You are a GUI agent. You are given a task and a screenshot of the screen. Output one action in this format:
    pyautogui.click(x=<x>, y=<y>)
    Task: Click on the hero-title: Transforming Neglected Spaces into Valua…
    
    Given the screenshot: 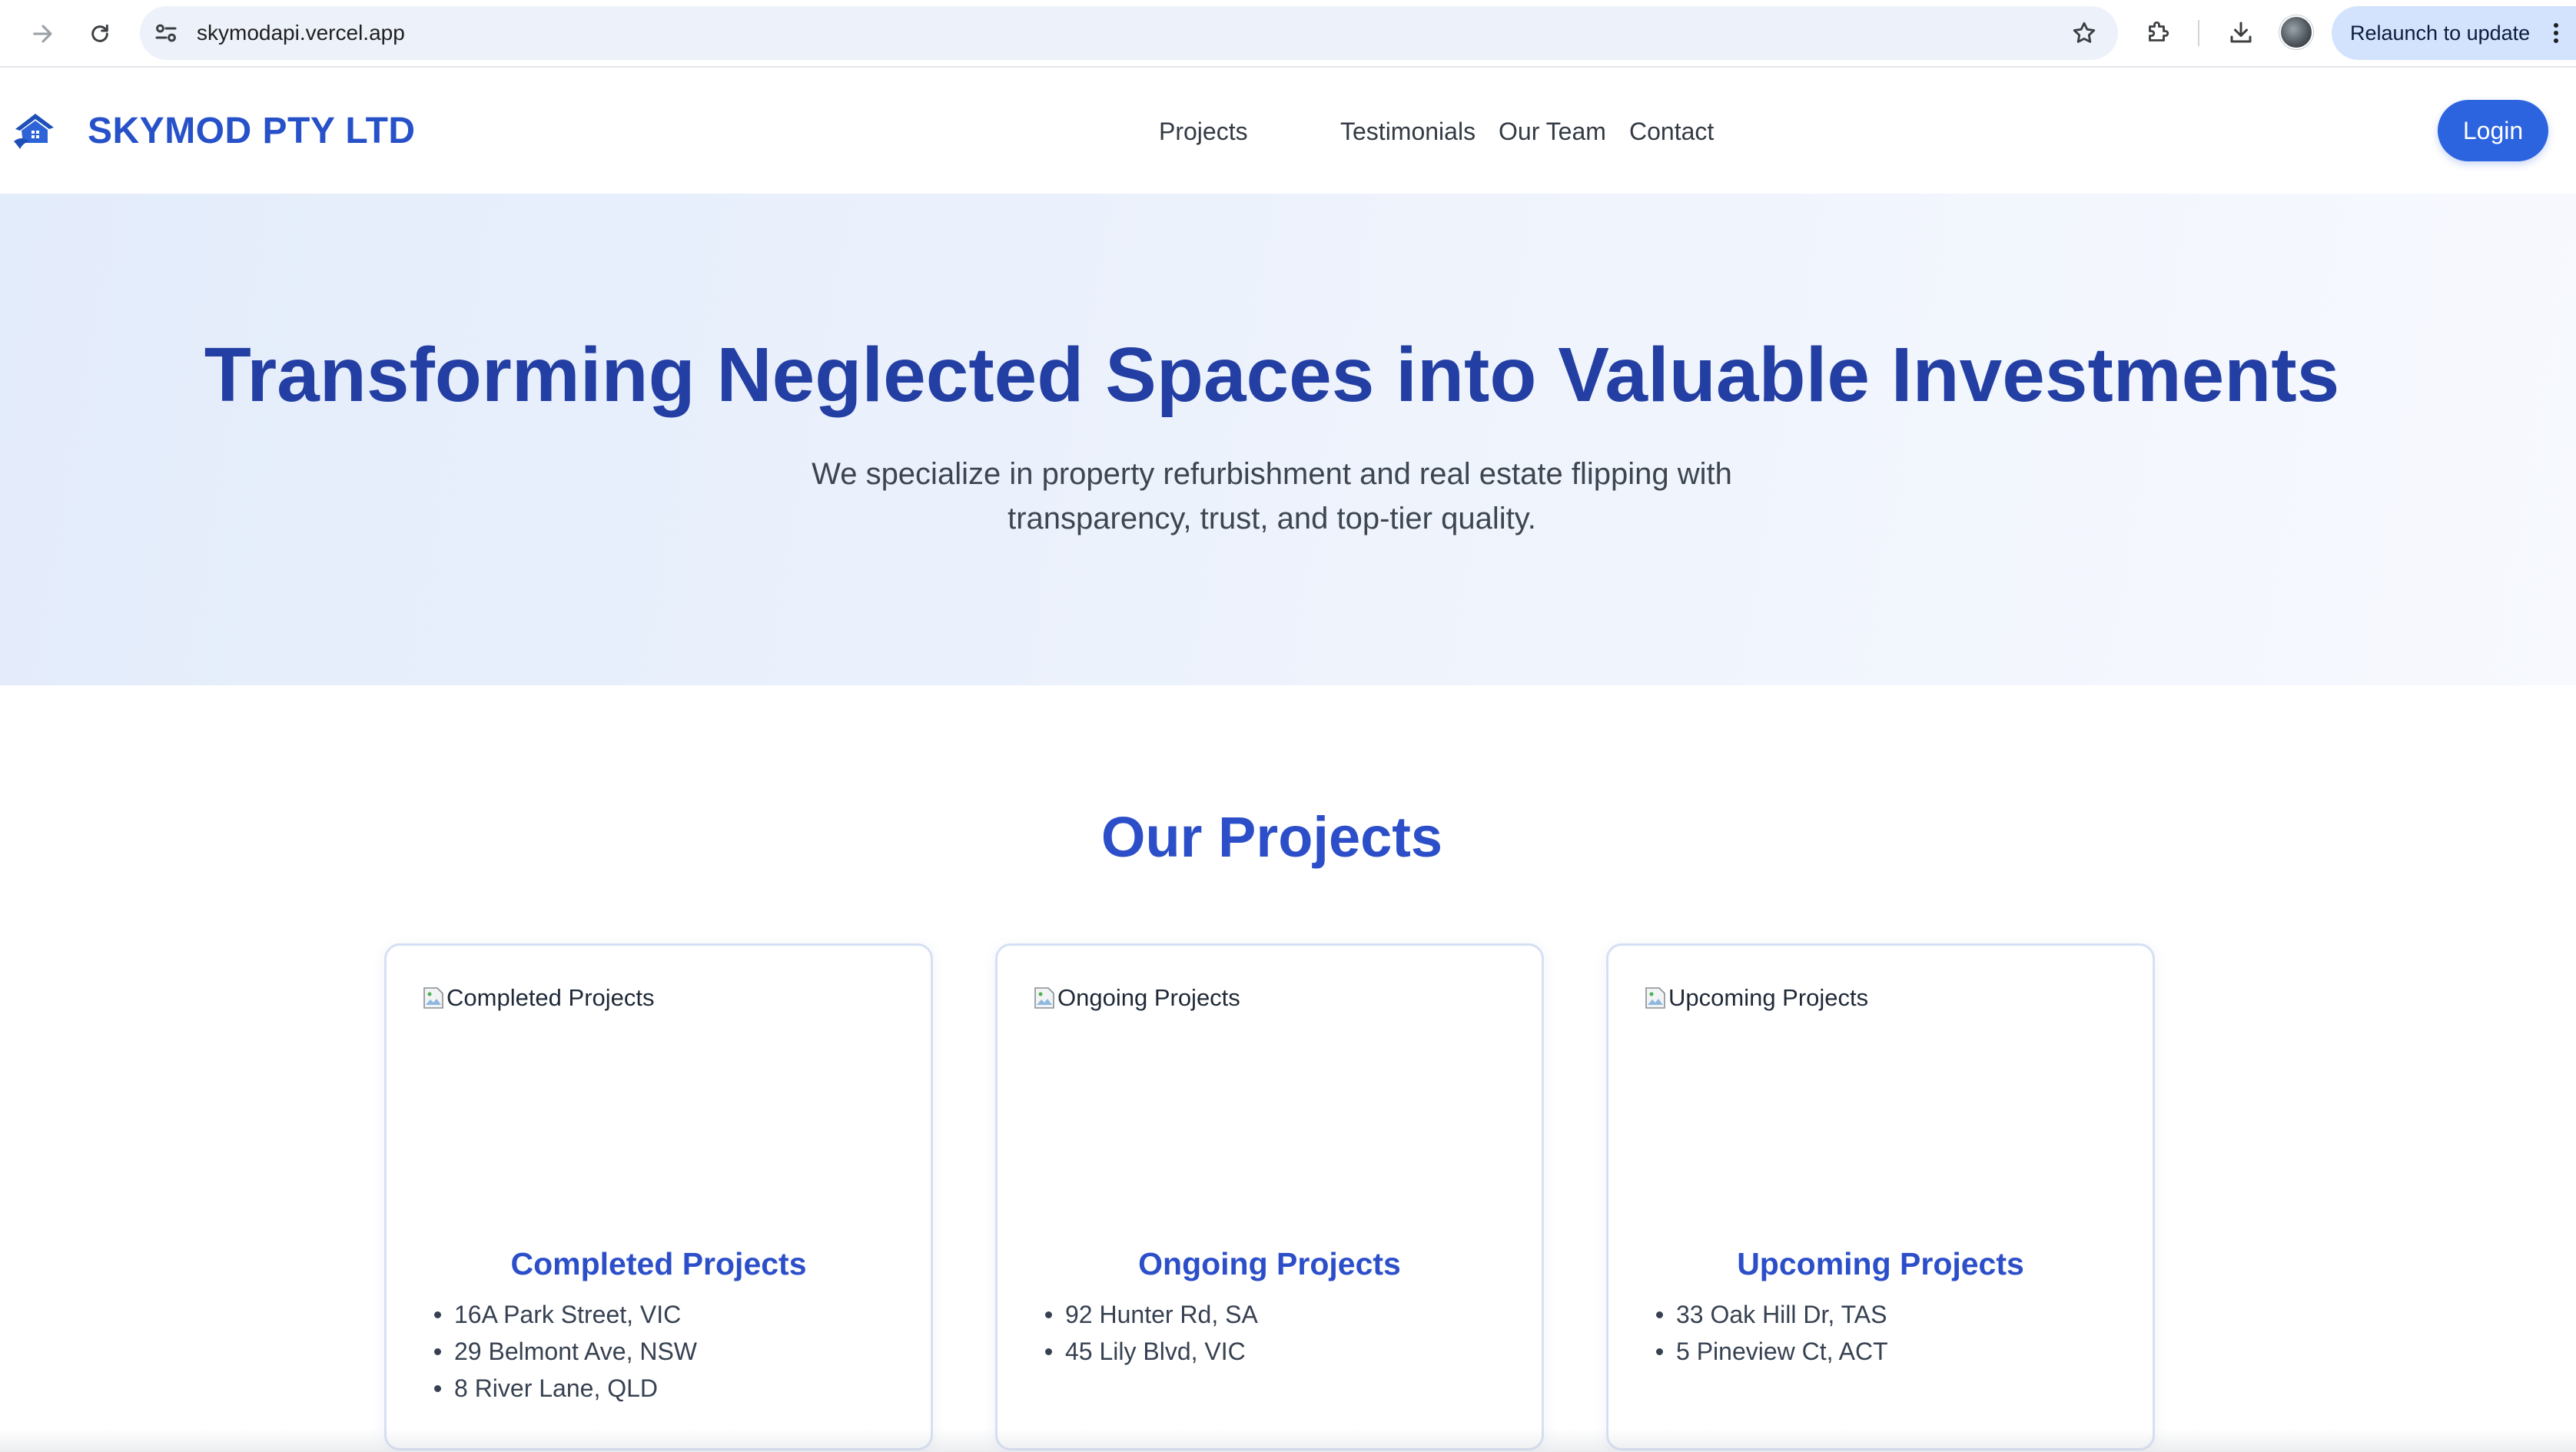 What is the action you would take?
    pyautogui.click(x=1272, y=375)
    